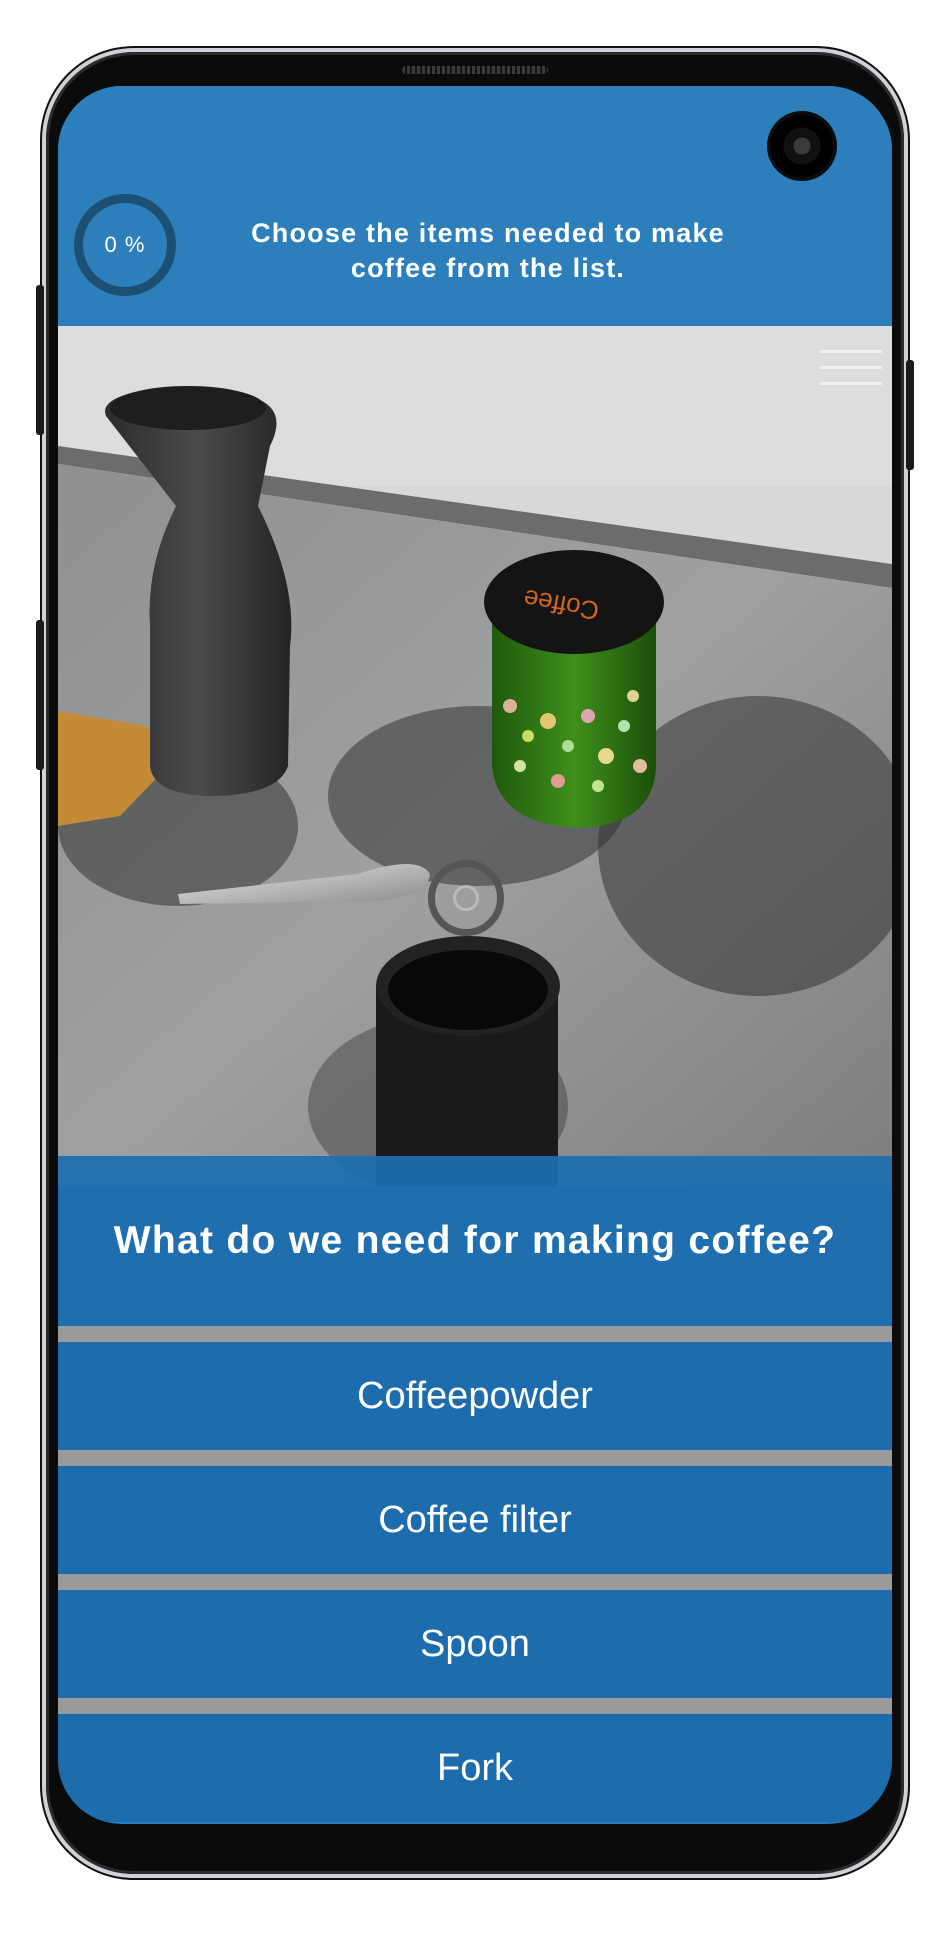 The height and width of the screenshot is (1960, 950). Describe the element at coordinates (188, 408) in the screenshot. I see `carafe-opening` at that location.